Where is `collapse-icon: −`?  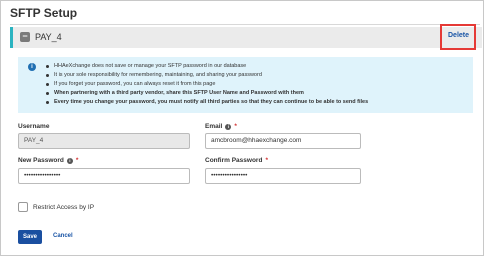 collapse-icon: − is located at coordinates (25, 37).